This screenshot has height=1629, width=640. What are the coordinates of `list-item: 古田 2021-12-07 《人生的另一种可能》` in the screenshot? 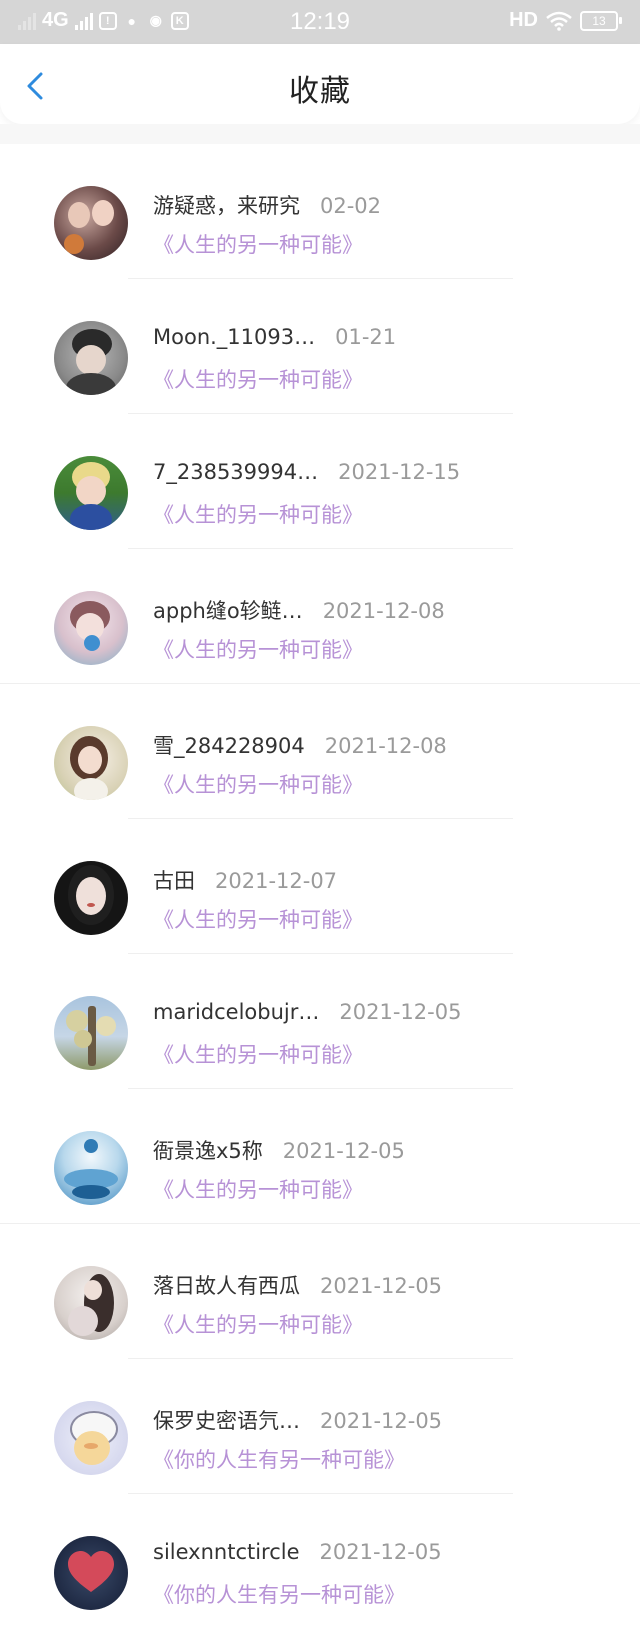 It's located at (320, 886).